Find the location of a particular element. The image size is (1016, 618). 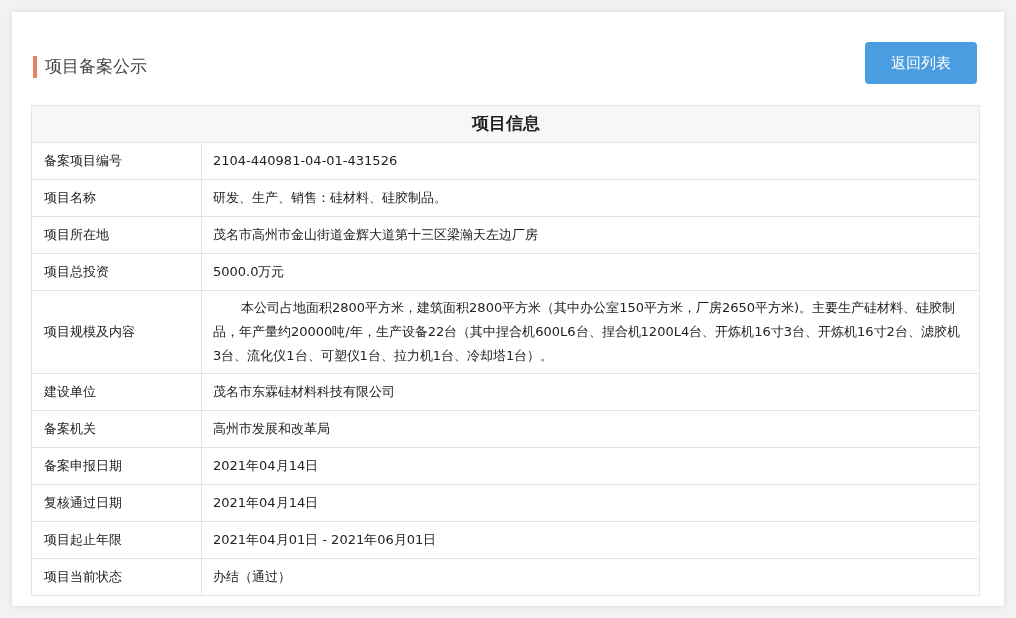

field-label: 备案机关 is located at coordinates (117, 429).